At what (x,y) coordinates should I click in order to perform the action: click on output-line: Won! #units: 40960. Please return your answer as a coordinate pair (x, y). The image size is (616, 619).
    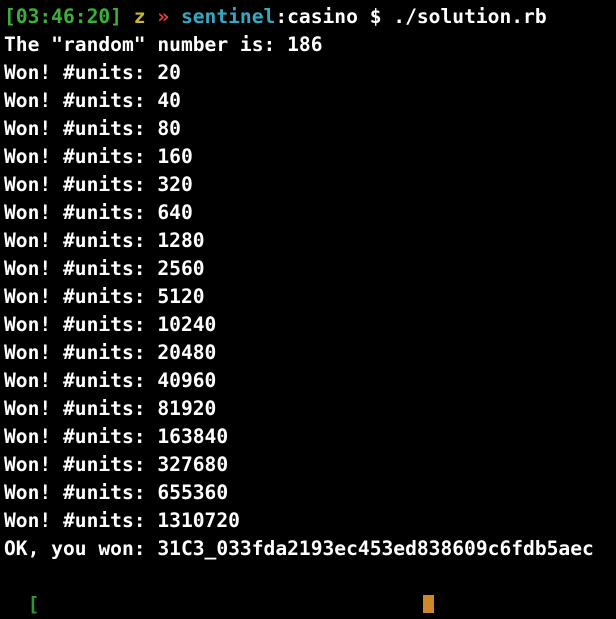
    Looking at the image, I should click on (110, 380).